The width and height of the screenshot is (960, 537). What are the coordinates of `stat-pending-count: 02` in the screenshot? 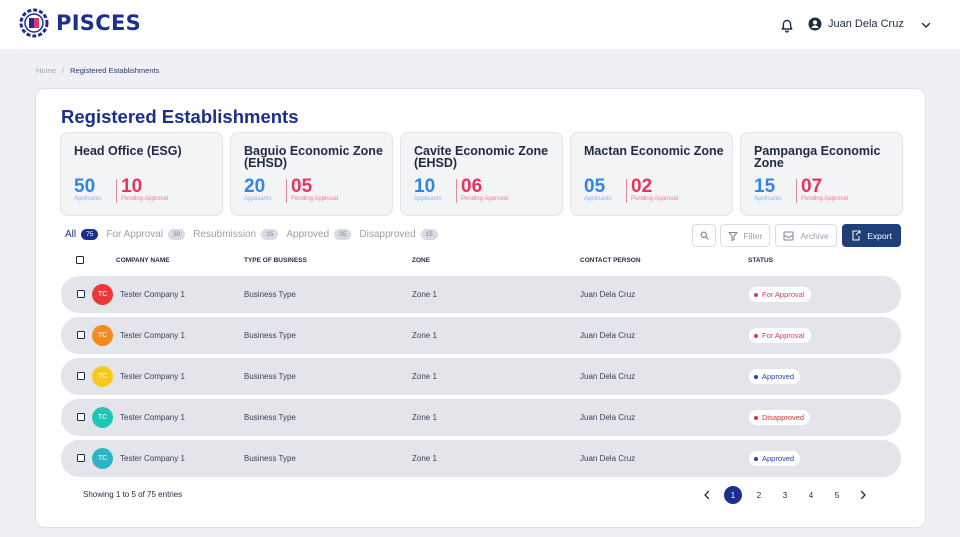 It's located at (642, 186).